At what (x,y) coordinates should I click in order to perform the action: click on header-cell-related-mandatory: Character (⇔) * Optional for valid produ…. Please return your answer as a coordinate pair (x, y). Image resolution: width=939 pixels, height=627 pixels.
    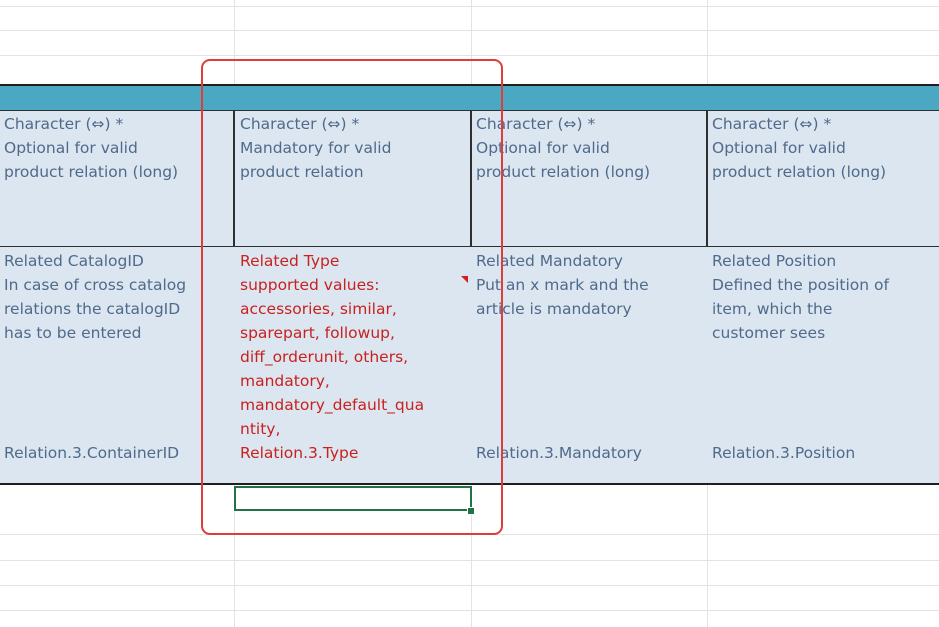
    Looking at the image, I should click on (590, 148).